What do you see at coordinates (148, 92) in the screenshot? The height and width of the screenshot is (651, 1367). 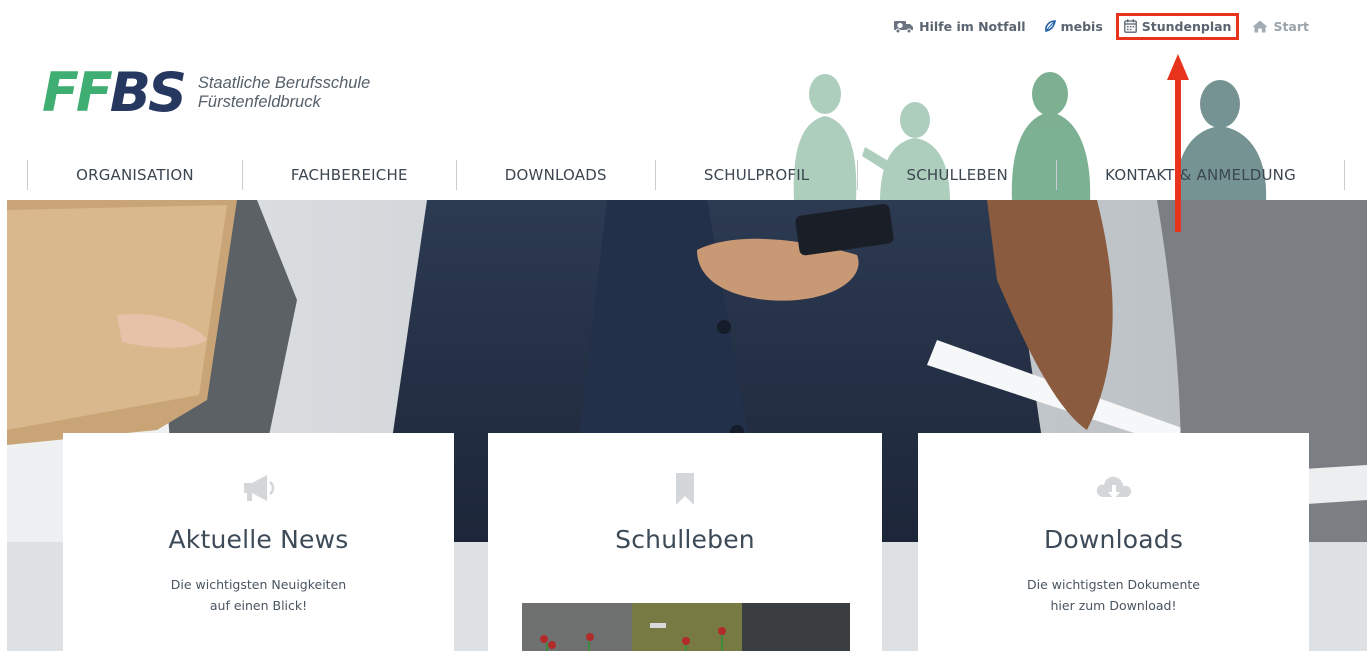 I see `logo-mark-blue: BS` at bounding box center [148, 92].